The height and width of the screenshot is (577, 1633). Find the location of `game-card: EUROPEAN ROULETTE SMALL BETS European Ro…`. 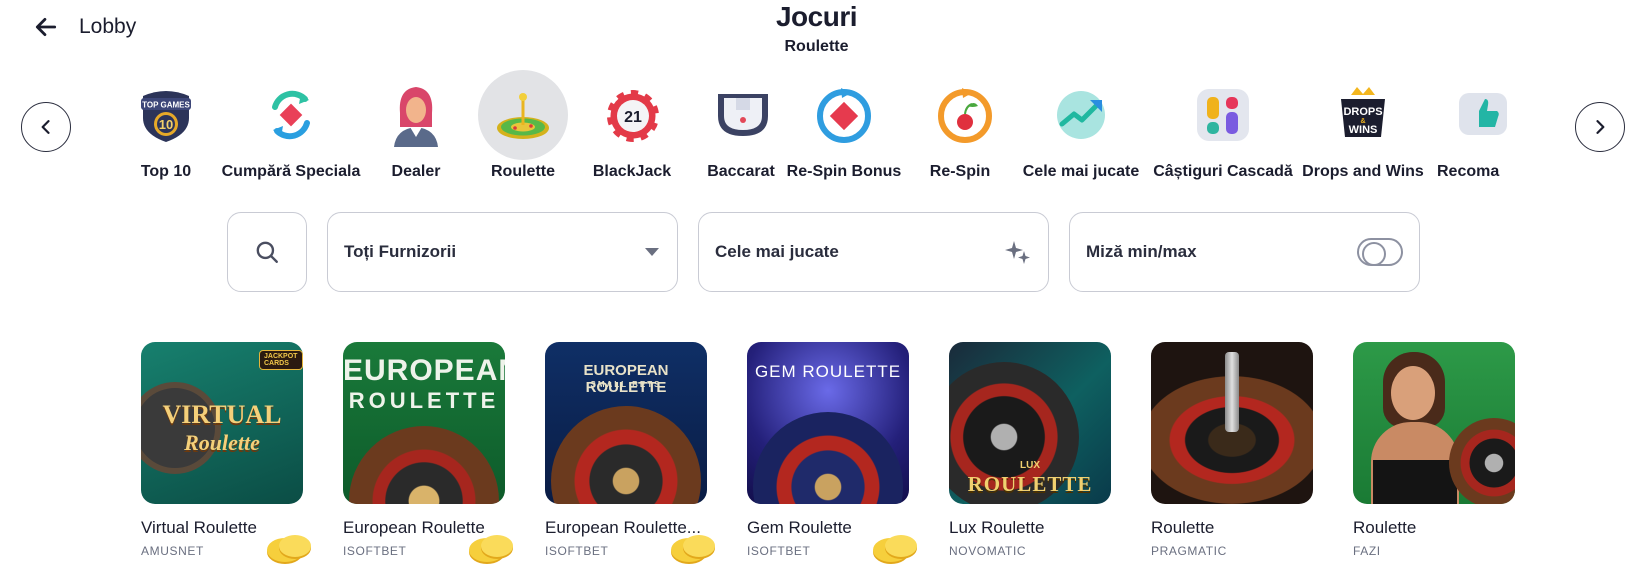

game-card: EUROPEAN ROULETTE SMALL BETS European Ro… is located at coordinates (630, 453).